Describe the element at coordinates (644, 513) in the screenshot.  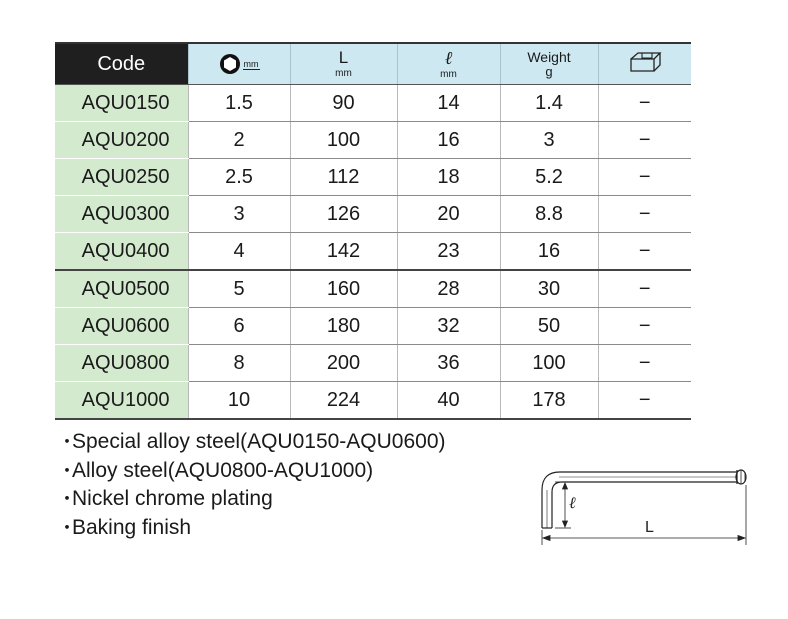
I see `dimension-lines` at that location.